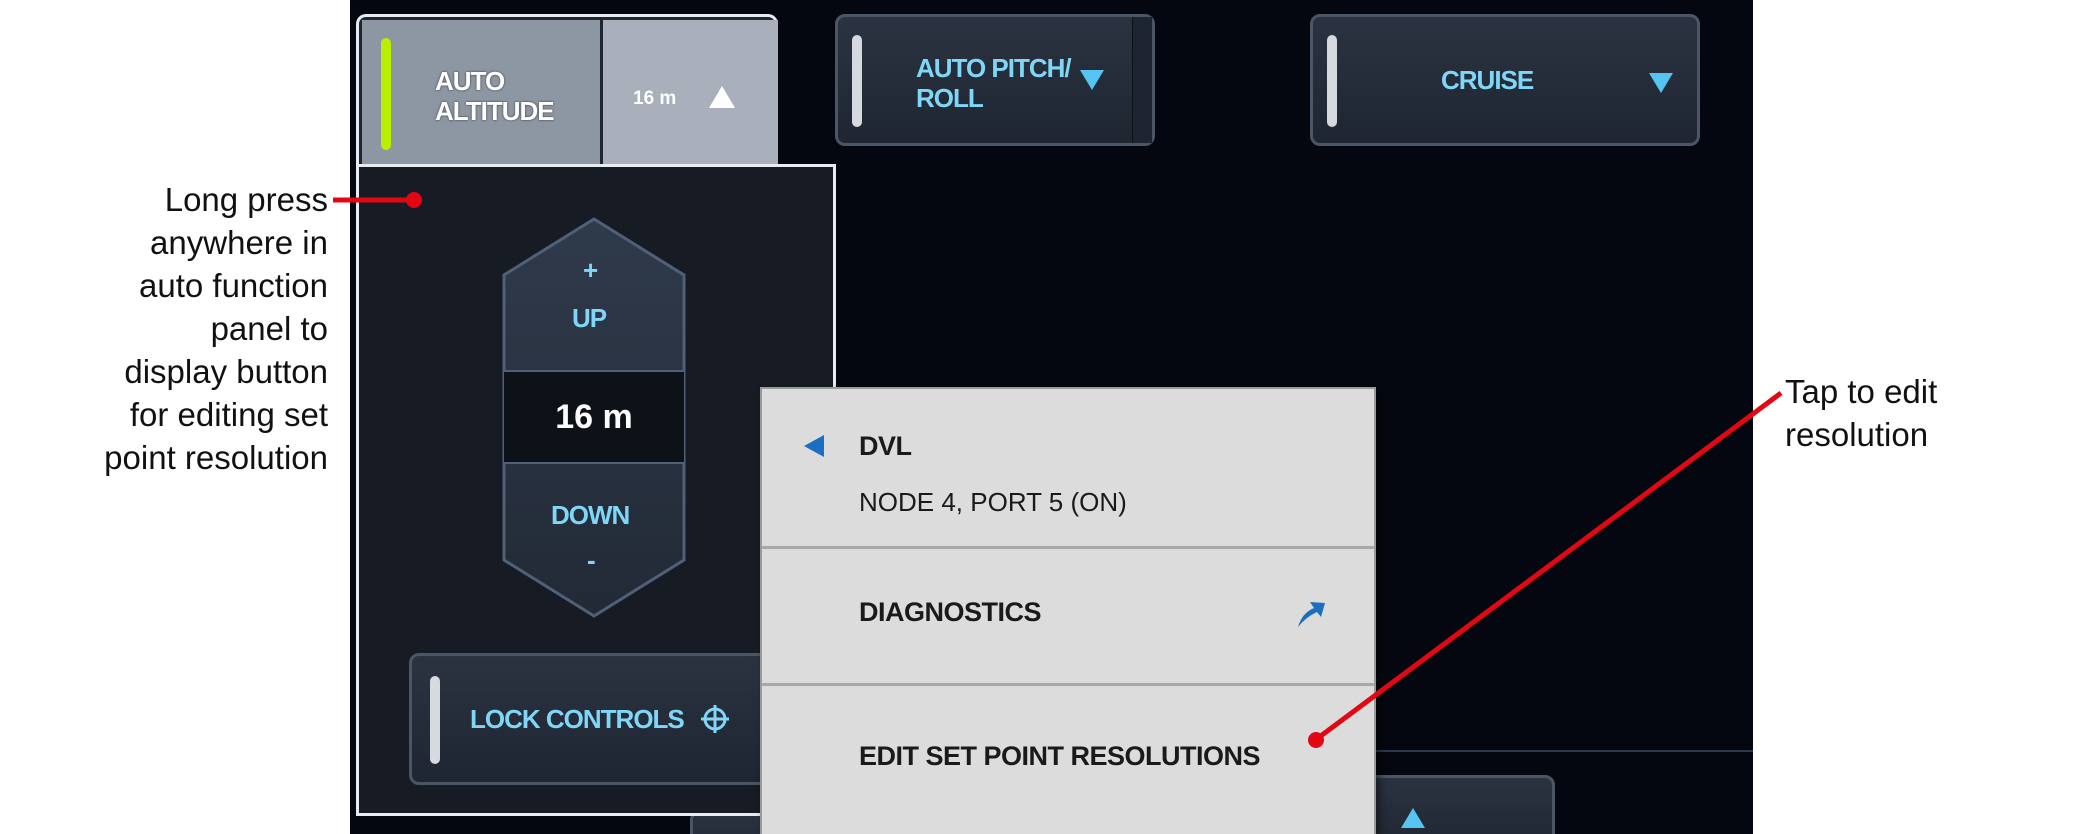  Describe the element at coordinates (1142, 80) in the screenshot. I see `pitch-dropdown-area` at that location.